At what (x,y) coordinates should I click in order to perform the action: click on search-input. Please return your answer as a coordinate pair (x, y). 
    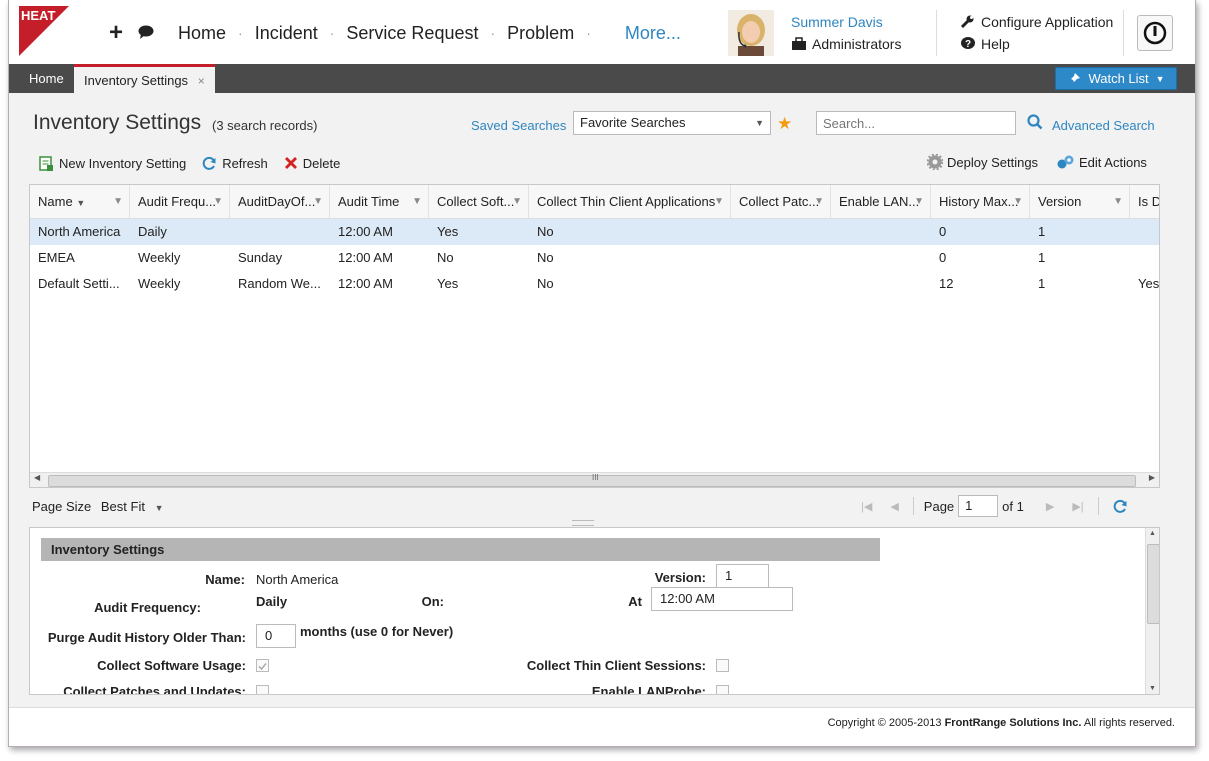
    Looking at the image, I should click on (916, 123).